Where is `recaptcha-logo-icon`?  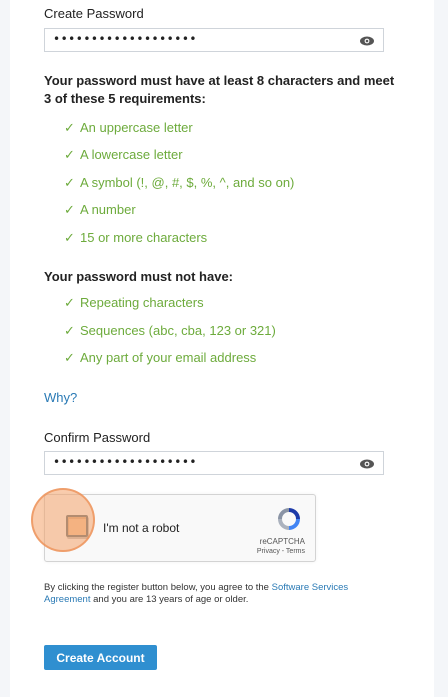 recaptcha-logo-icon is located at coordinates (289, 519).